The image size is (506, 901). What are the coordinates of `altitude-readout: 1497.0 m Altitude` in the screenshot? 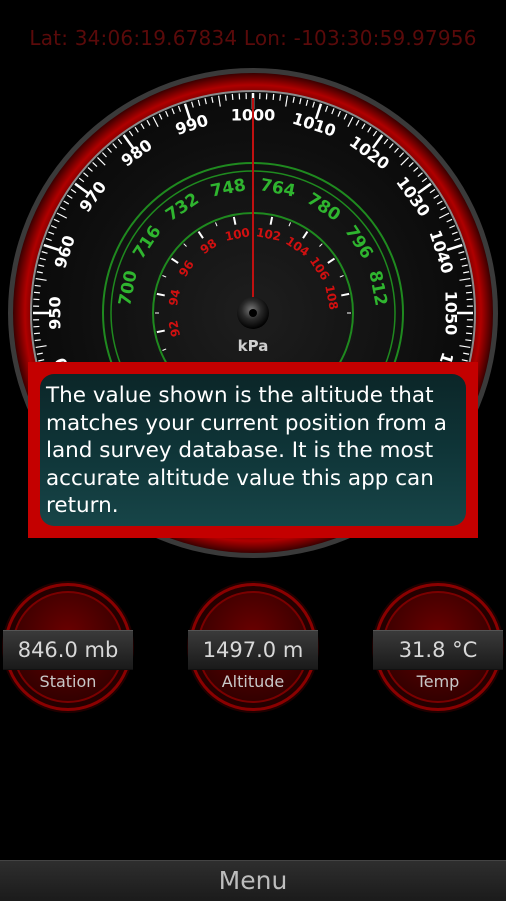 It's located at (253, 647).